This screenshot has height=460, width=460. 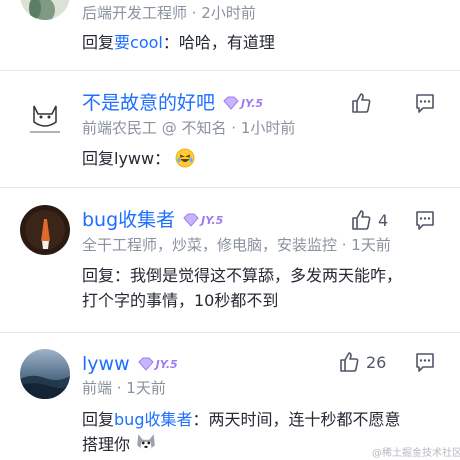 What do you see at coordinates (124, 388) in the screenshot?
I see `author-meta: 前端 · 1天前` at bounding box center [124, 388].